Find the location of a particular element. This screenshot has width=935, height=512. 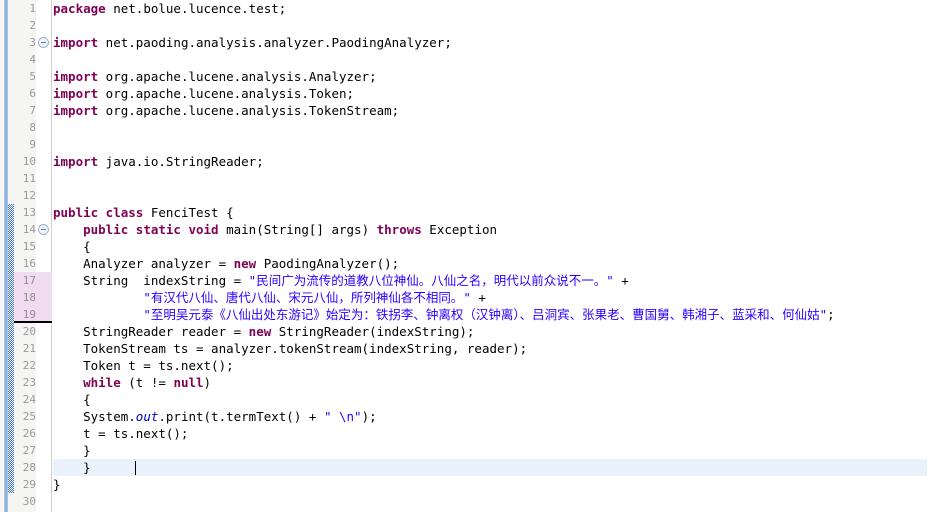

line-number: 24 is located at coordinates (29, 399).